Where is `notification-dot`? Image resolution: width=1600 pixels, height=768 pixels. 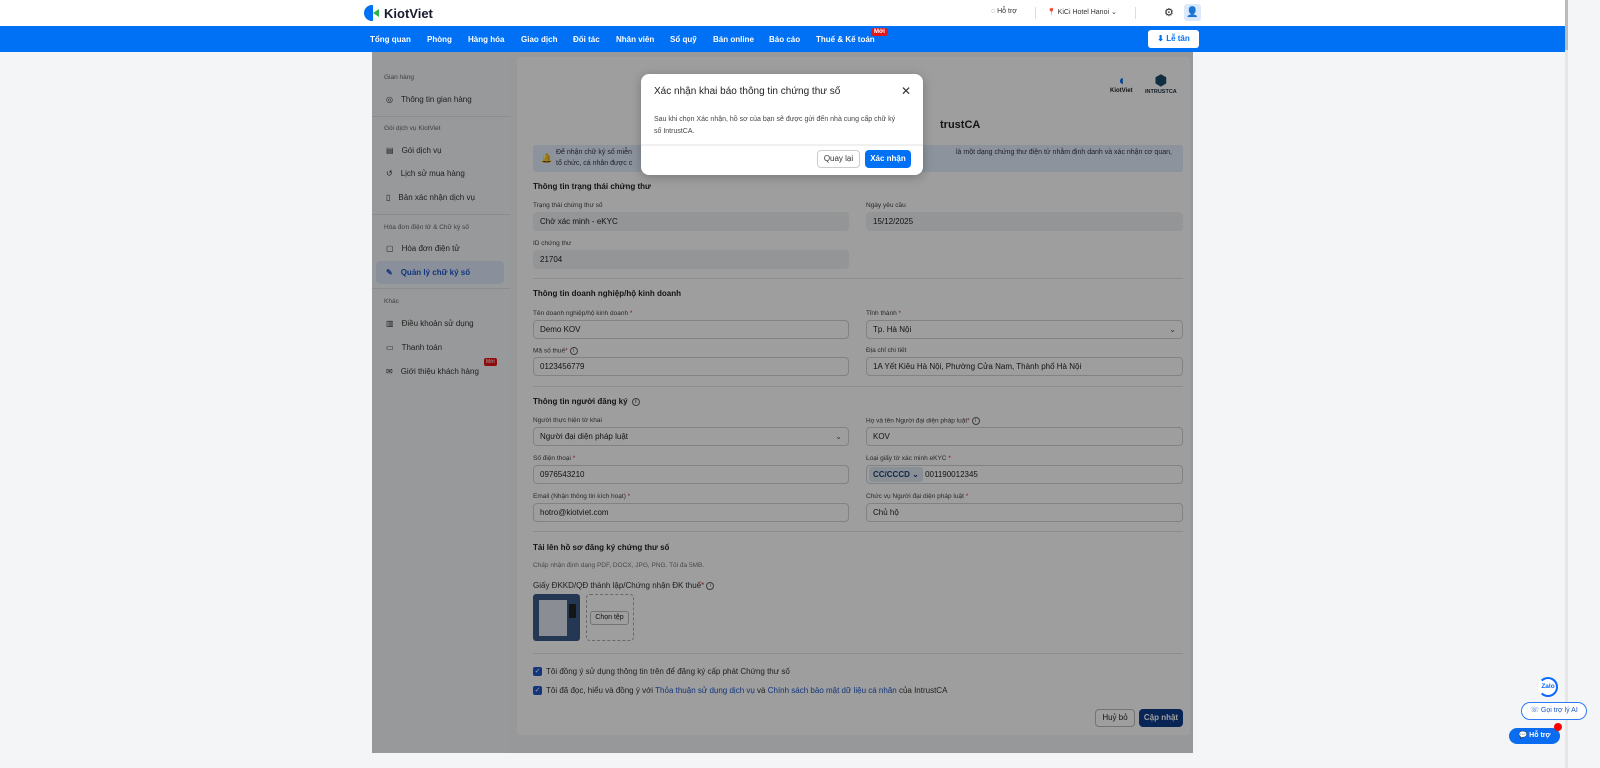
notification-dot is located at coordinates (1558, 727).